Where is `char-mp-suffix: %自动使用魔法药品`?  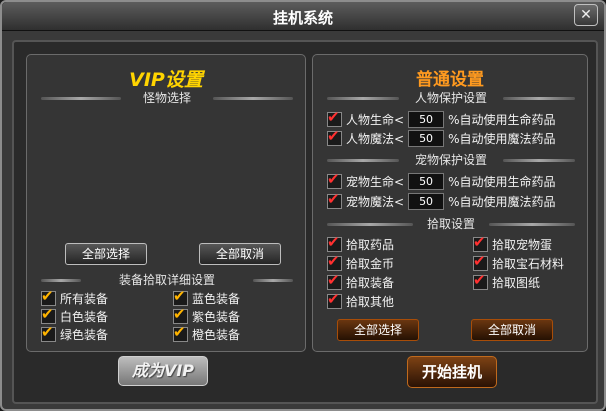 char-mp-suffix: %自动使用魔法药品 is located at coordinates (502, 139).